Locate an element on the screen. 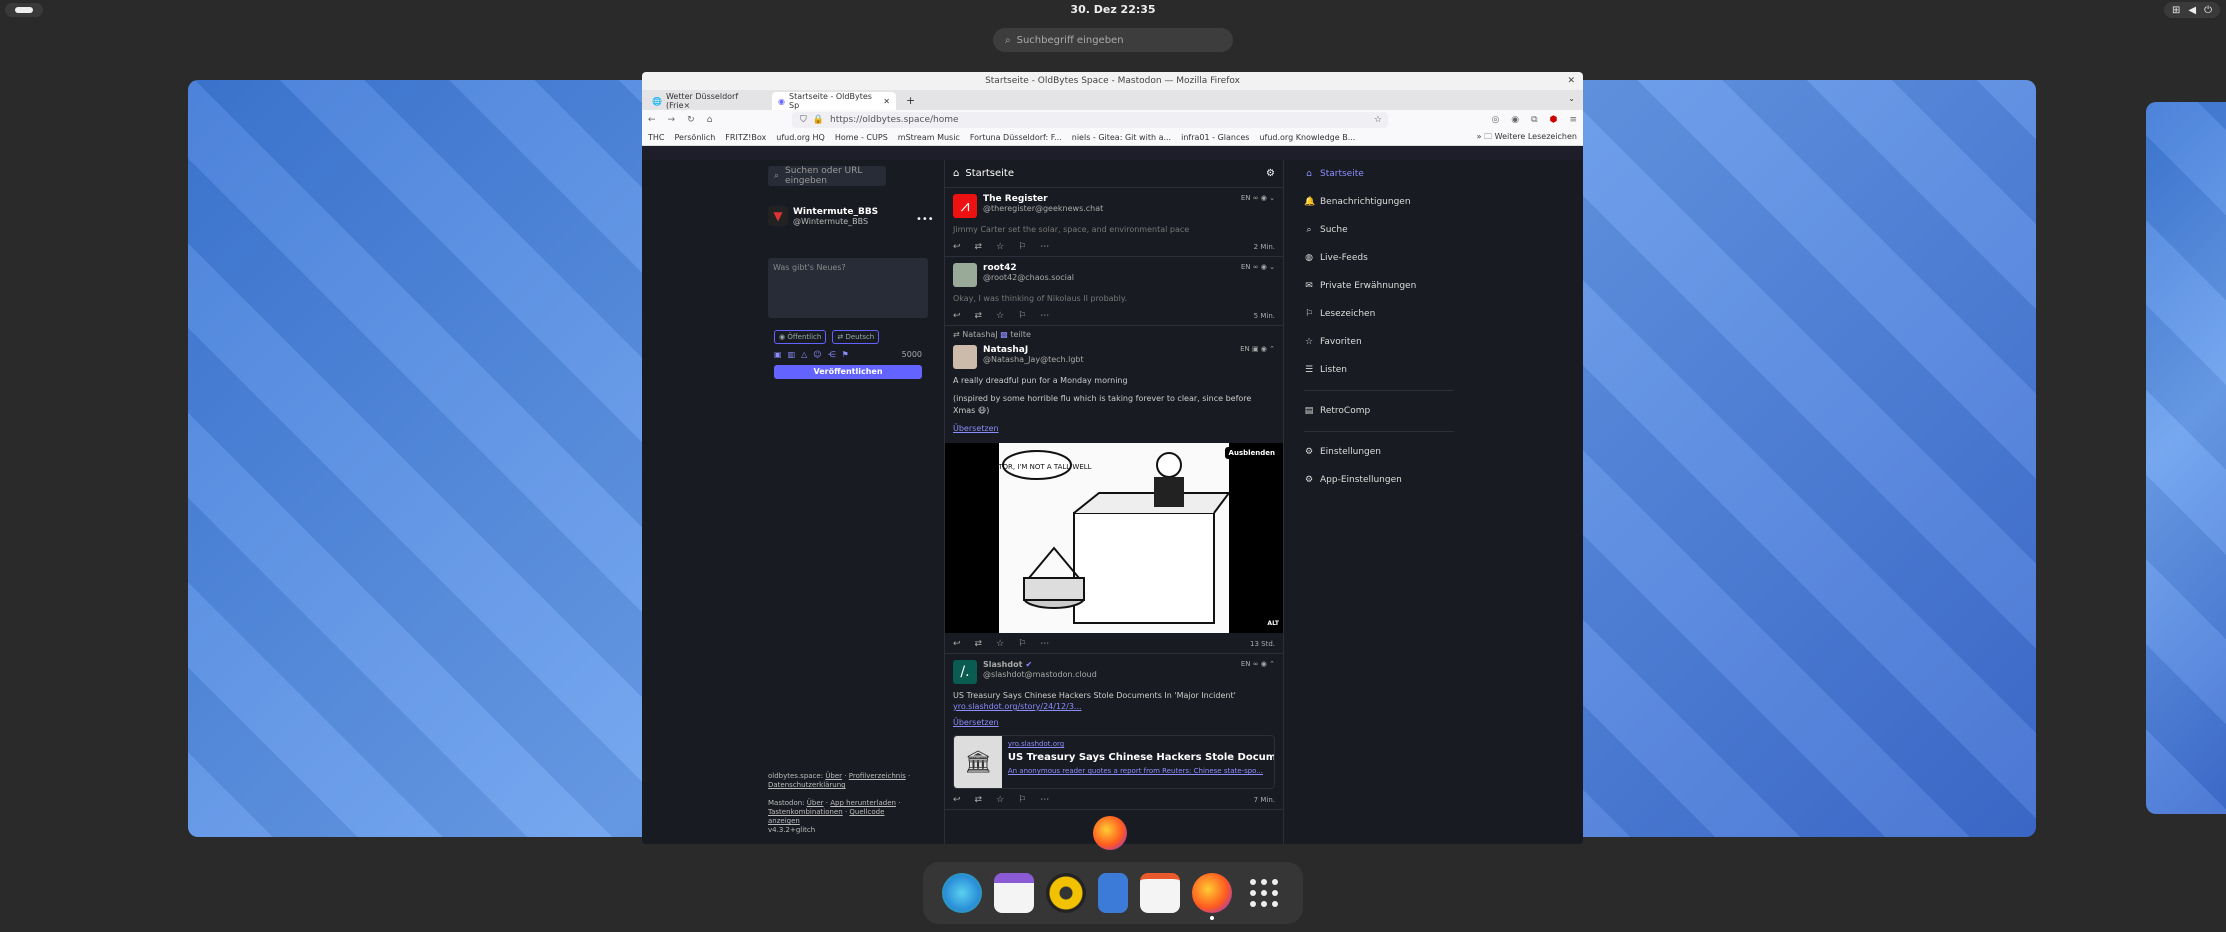  web-browser-icon is located at coordinates (962, 893).